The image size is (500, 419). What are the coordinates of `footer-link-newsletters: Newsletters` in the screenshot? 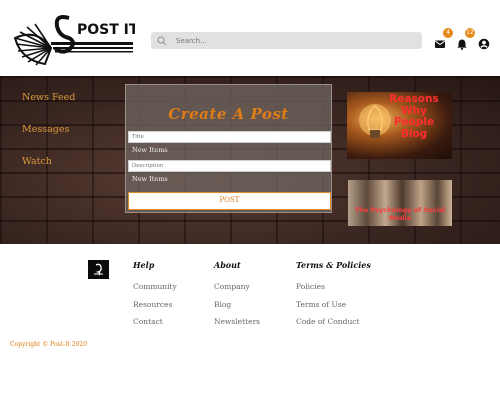 It's located at (237, 321).